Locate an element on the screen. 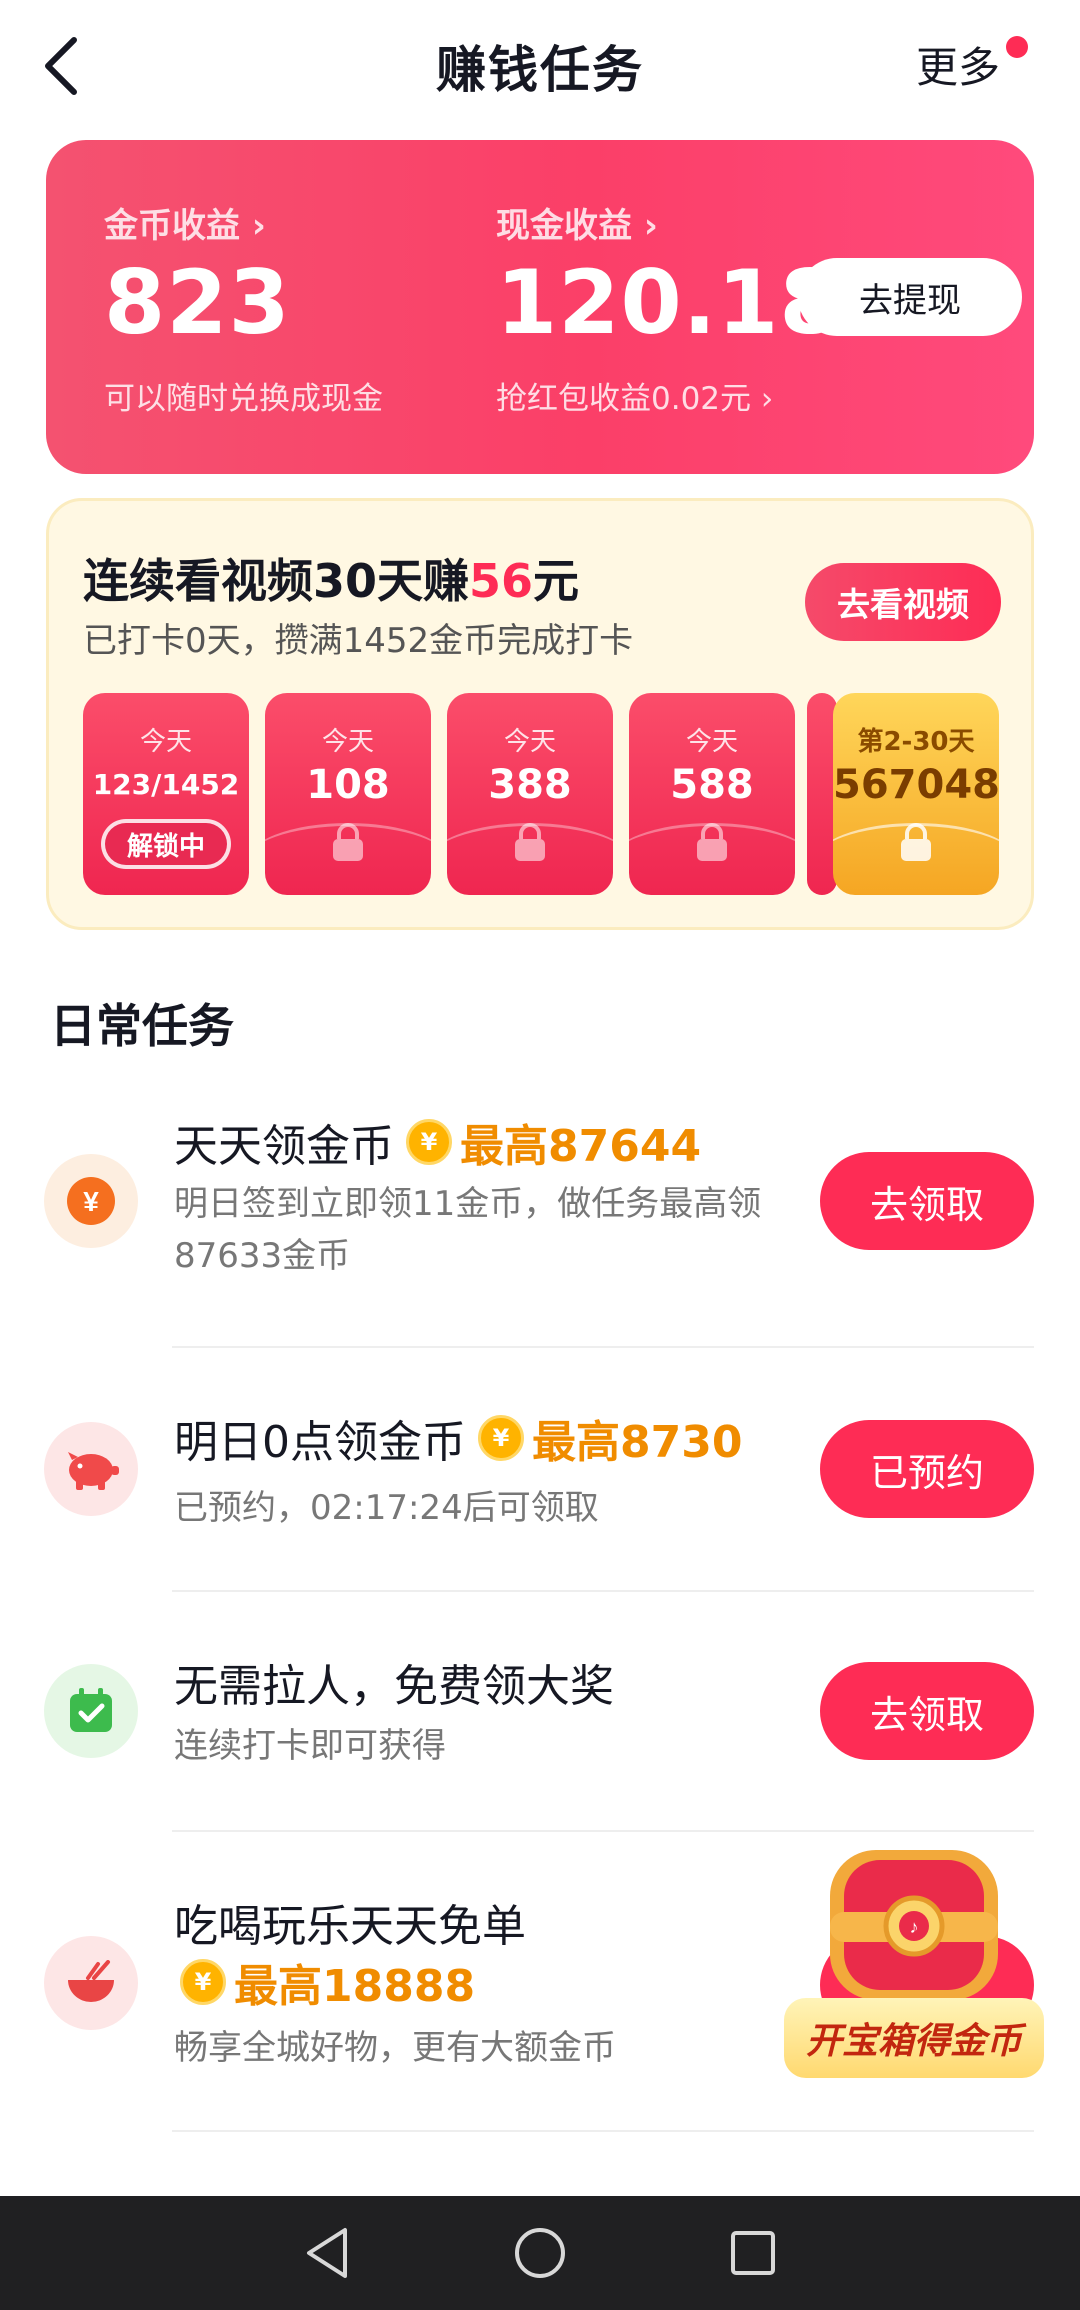 Image resolution: width=1080 pixels, height=2310 pixels. cash-earnings-label-text: 现金收益 is located at coordinates (564, 226).